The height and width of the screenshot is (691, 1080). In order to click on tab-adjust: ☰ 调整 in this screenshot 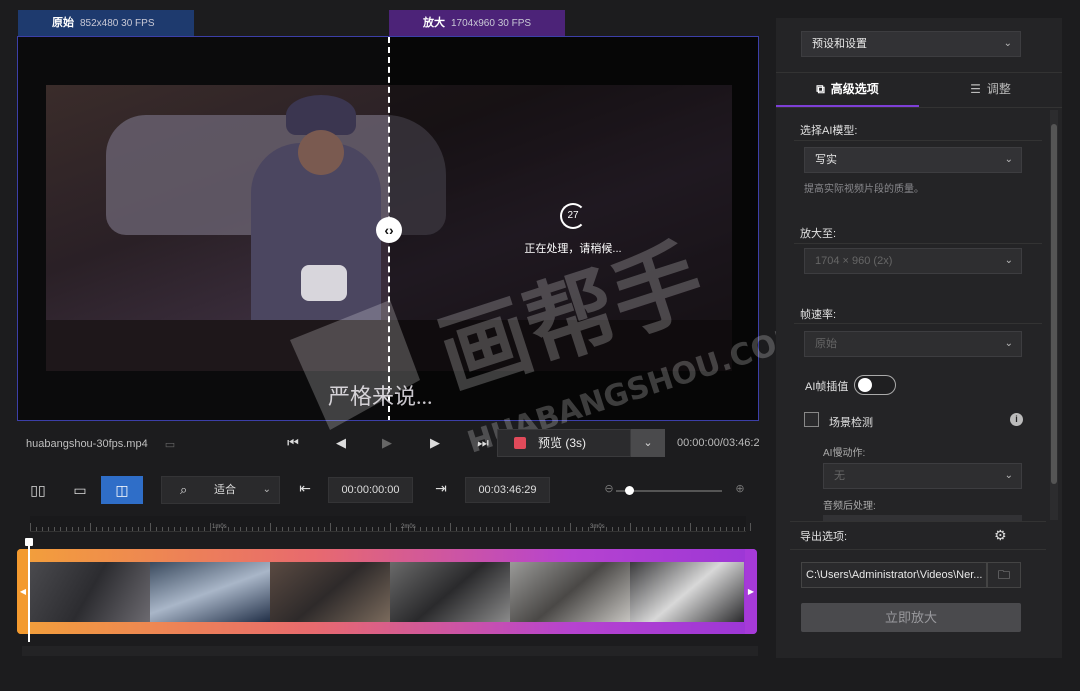, I will do `click(990, 89)`.